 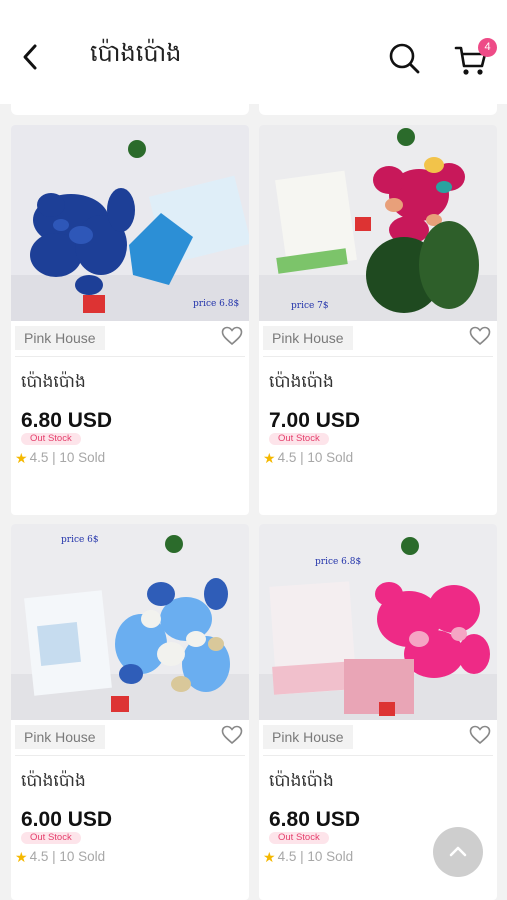 What do you see at coordinates (487, 47) in the screenshot?
I see `cart-count-badge: 4` at bounding box center [487, 47].